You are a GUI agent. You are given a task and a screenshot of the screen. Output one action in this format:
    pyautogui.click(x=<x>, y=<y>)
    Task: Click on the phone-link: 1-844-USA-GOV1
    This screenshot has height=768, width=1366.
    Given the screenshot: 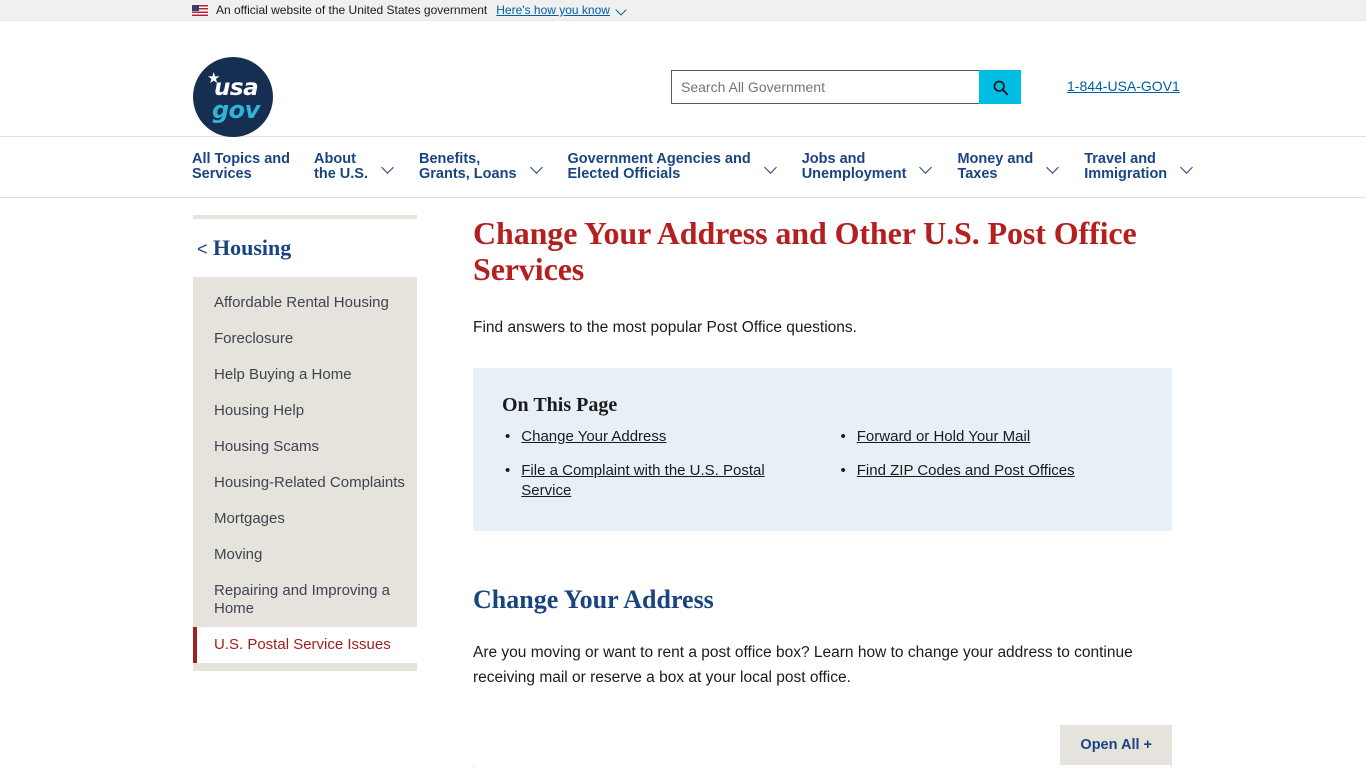 What is the action you would take?
    pyautogui.click(x=1123, y=86)
    